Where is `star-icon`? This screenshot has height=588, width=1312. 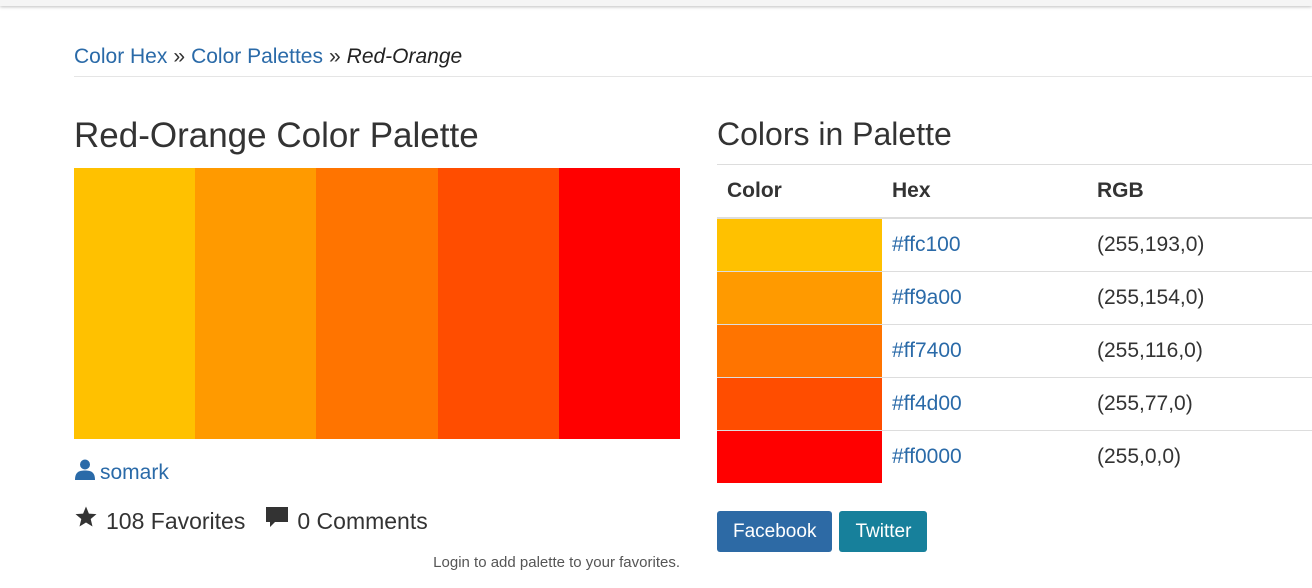 star-icon is located at coordinates (86, 521).